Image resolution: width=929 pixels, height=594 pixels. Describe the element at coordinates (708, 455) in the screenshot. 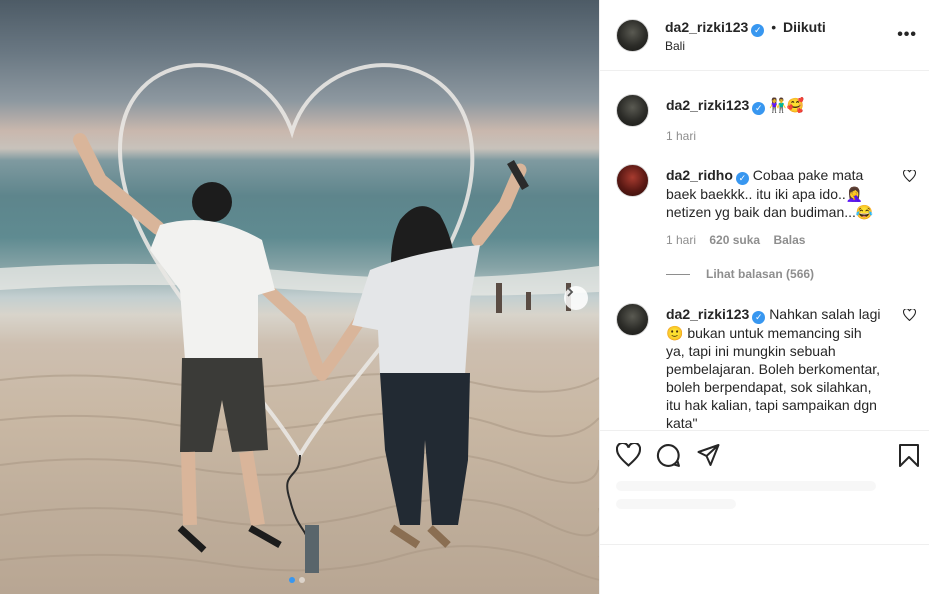

I see `share-icon` at that location.